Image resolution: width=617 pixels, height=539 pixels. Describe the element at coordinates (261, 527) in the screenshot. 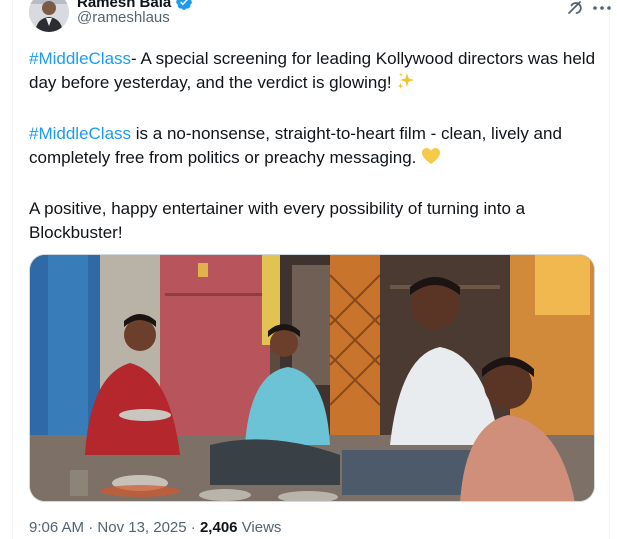

I see `views-label: Views` at that location.